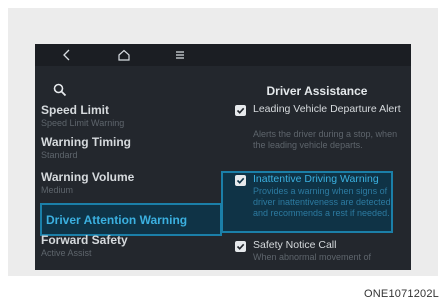 The width and height of the screenshot is (446, 307). I want to click on search-icon, so click(60, 90).